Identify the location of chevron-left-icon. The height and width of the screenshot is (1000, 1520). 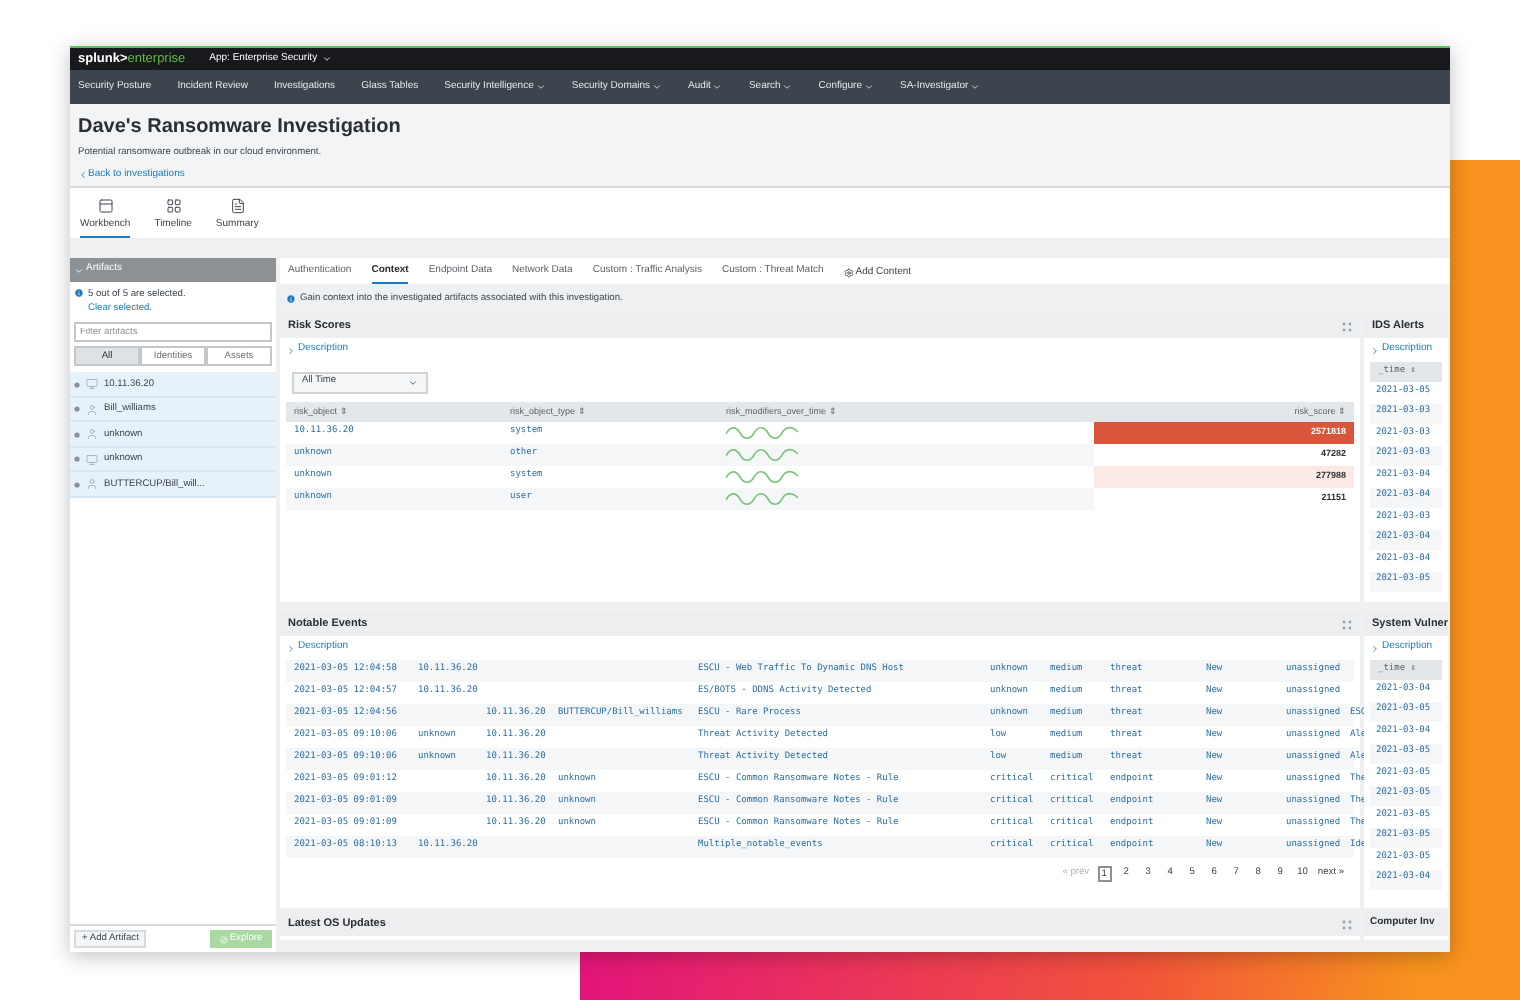
(83, 175).